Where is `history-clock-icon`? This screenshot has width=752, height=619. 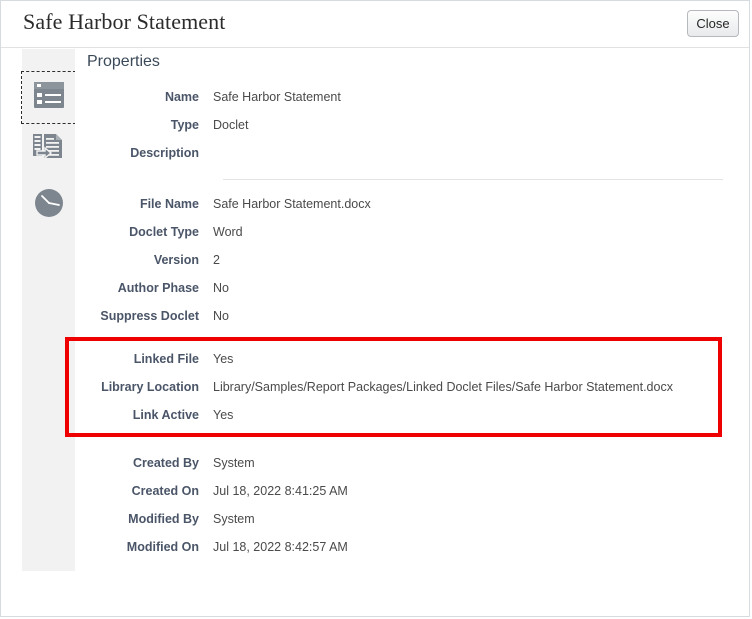 history-clock-icon is located at coordinates (49, 205).